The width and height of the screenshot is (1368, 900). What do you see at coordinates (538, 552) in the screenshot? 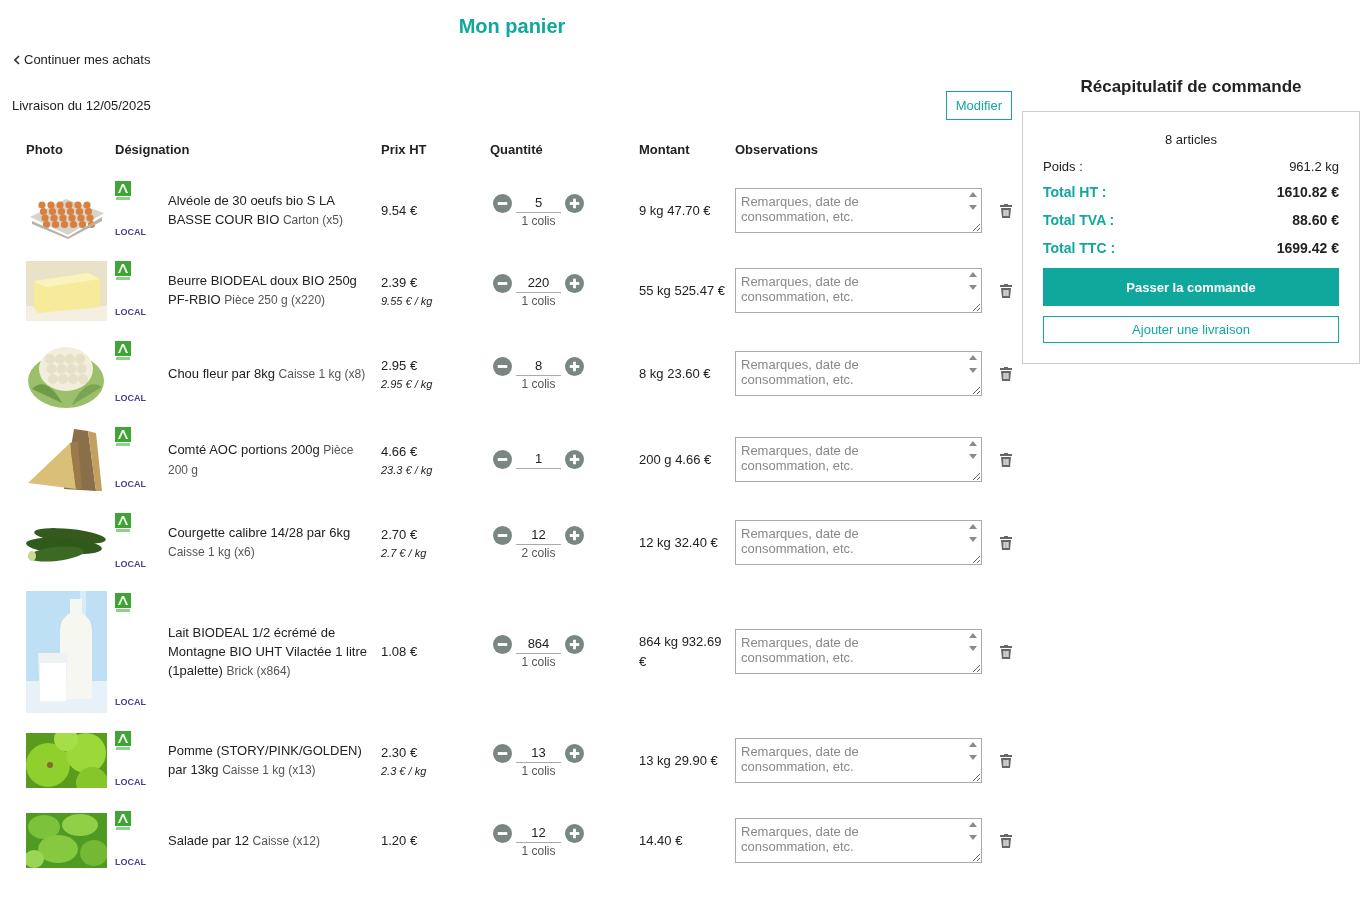
I see `package-count: 2 colis` at bounding box center [538, 552].